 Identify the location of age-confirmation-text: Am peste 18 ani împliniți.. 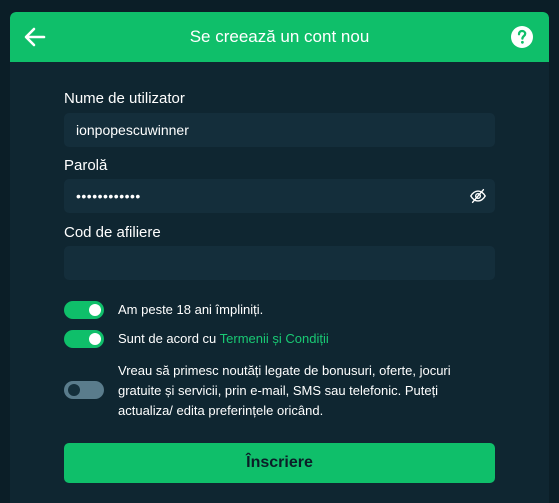
(191, 309).